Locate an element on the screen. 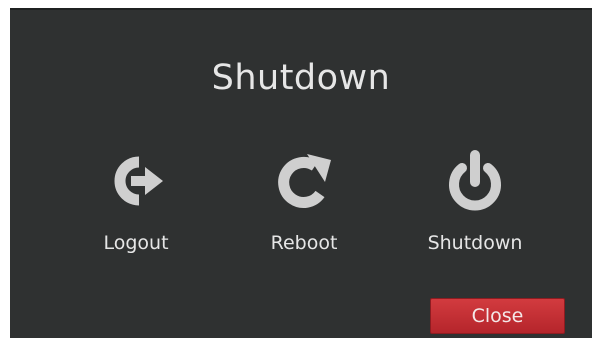 Image resolution: width=601 pixels, height=349 pixels. reboot-icon is located at coordinates (304, 181).